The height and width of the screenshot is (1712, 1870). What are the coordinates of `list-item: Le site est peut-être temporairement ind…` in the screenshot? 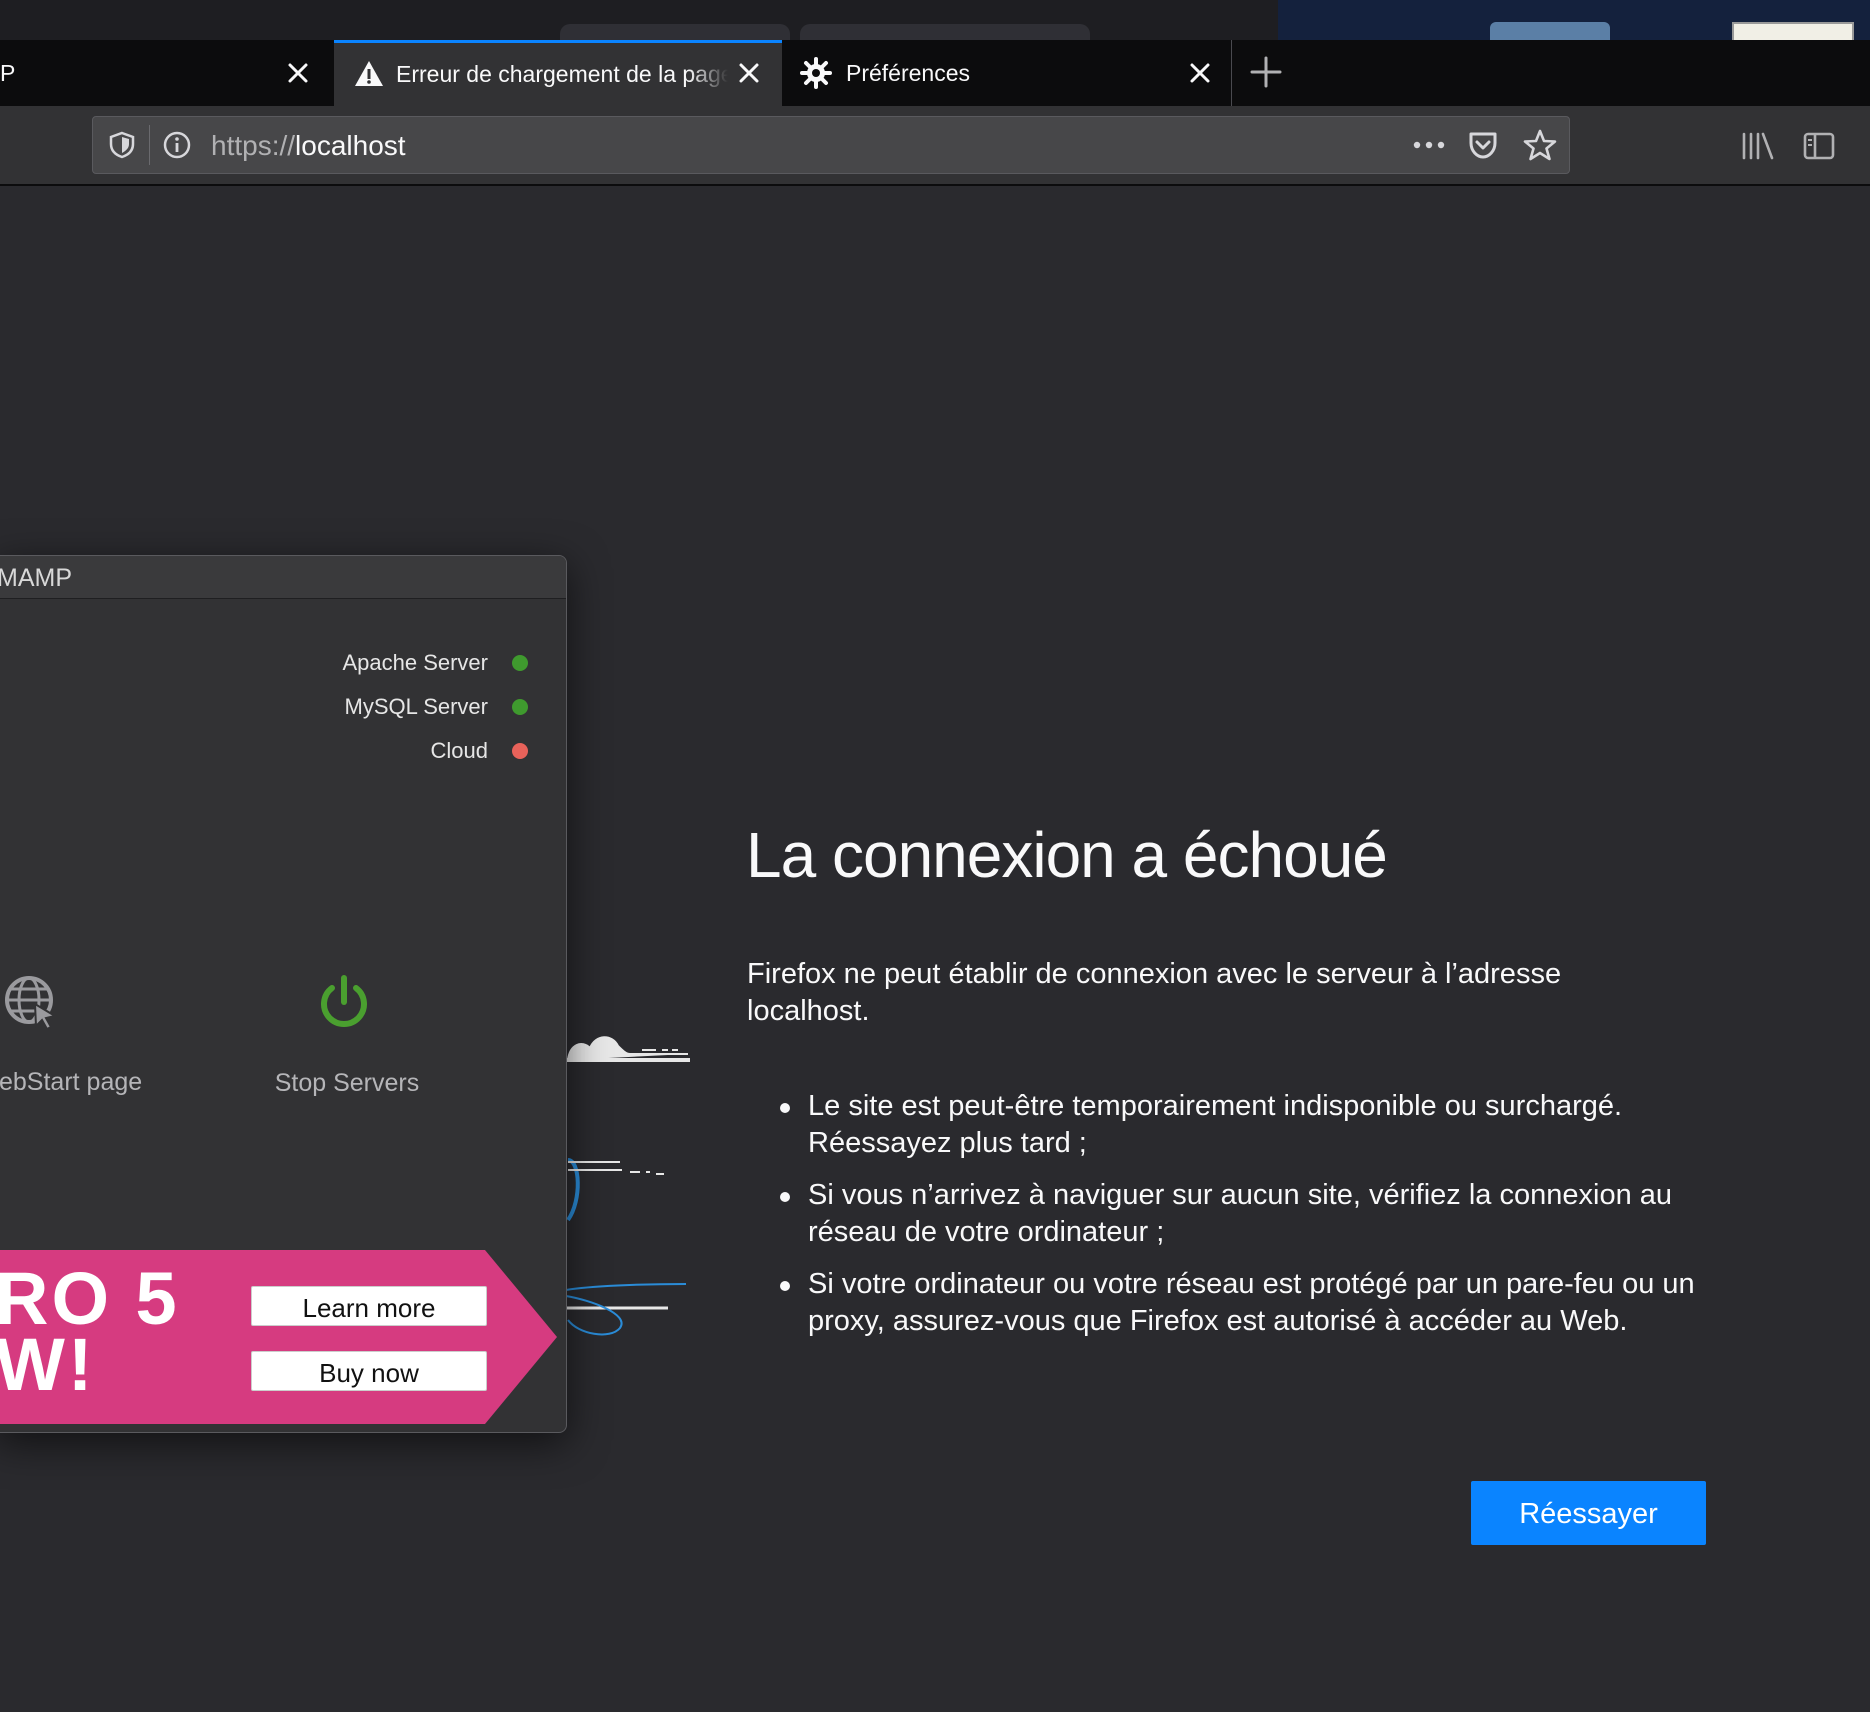 It's located at (1238, 1125).